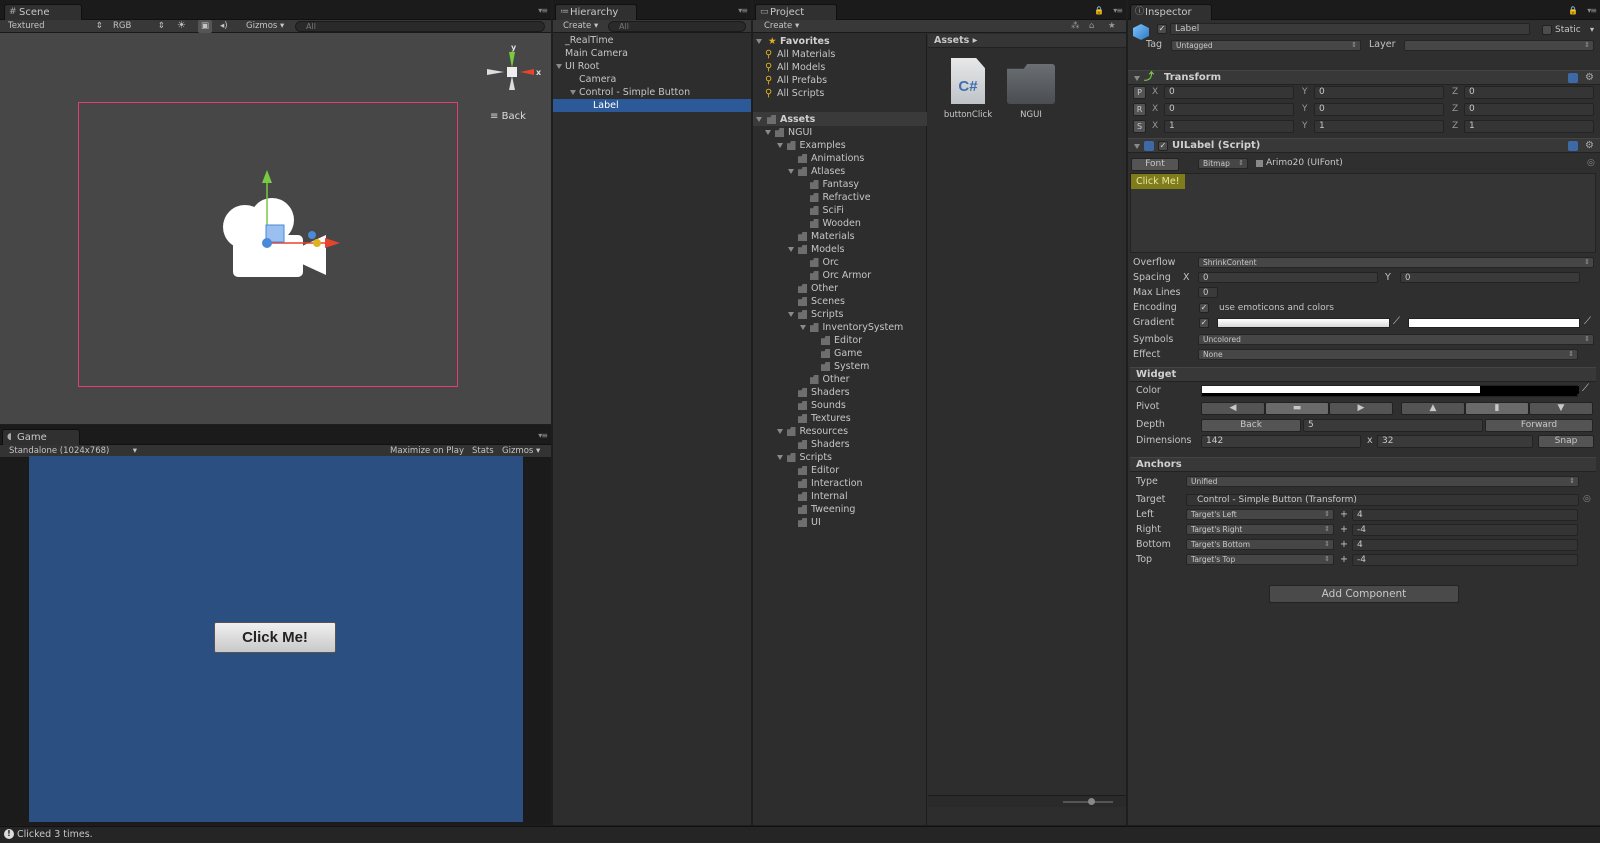 The image size is (1600, 843). Describe the element at coordinates (1573, 146) in the screenshot. I see `help-icon` at that location.